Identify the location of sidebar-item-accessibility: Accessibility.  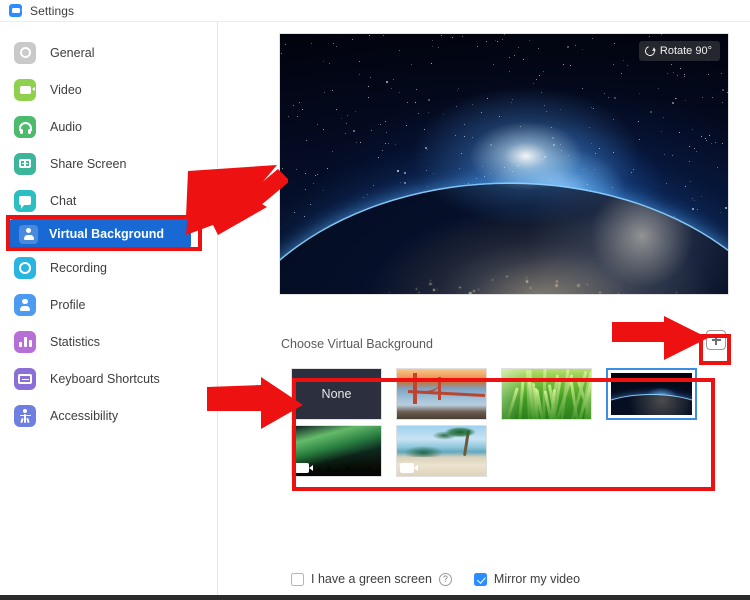
(108, 415).